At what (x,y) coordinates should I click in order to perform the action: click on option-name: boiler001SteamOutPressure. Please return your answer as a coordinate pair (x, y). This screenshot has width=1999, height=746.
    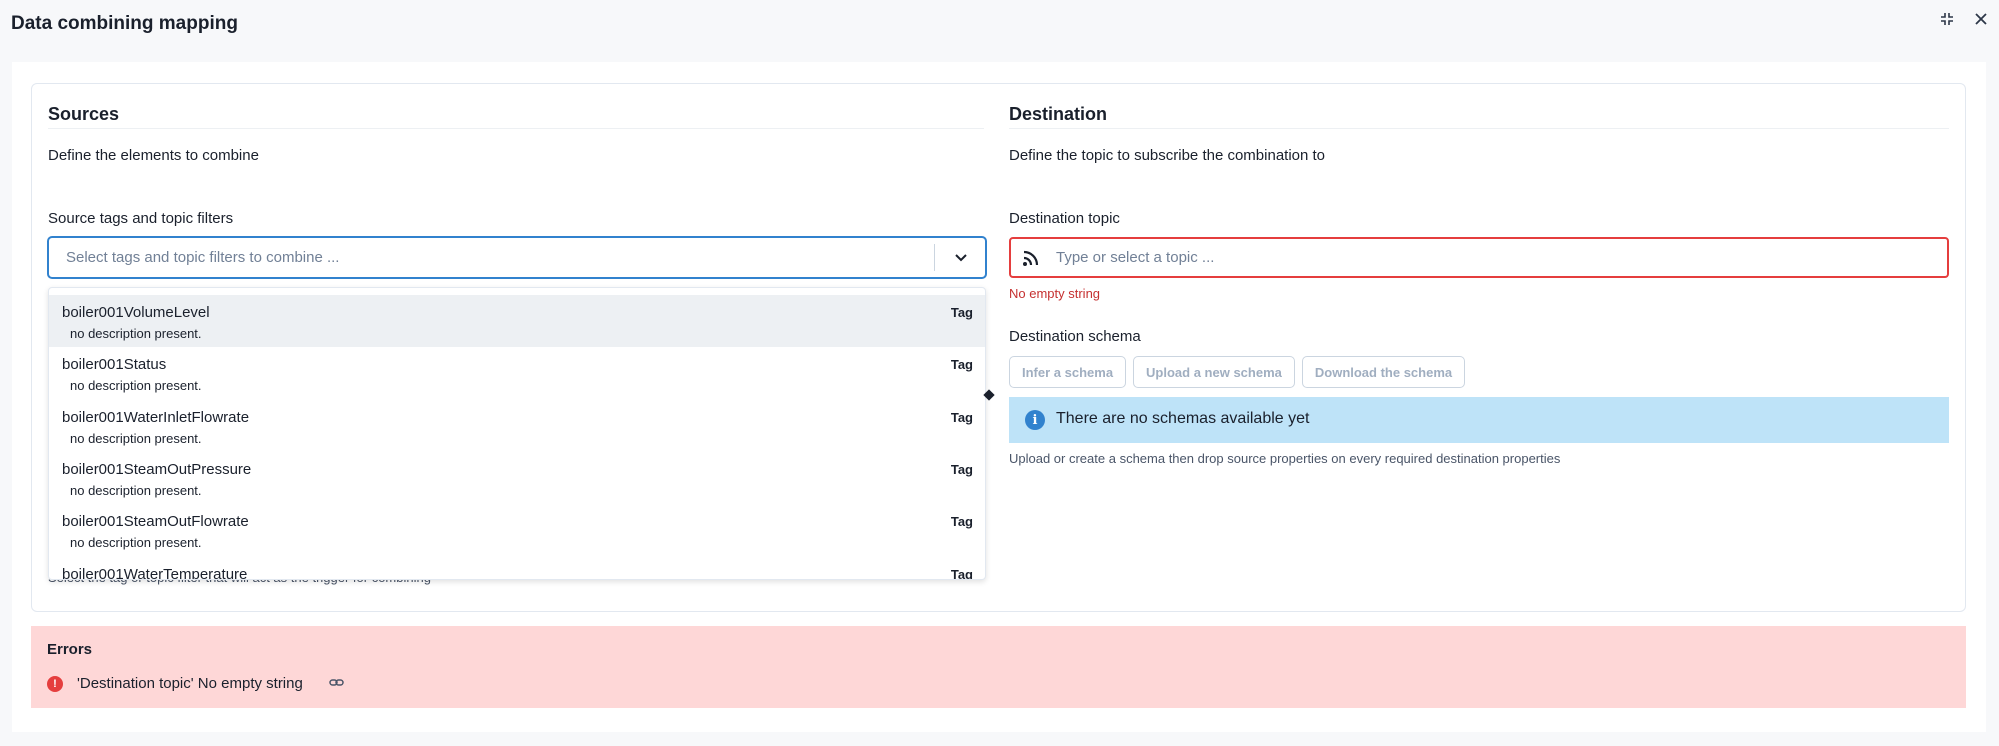
    Looking at the image, I should click on (157, 469).